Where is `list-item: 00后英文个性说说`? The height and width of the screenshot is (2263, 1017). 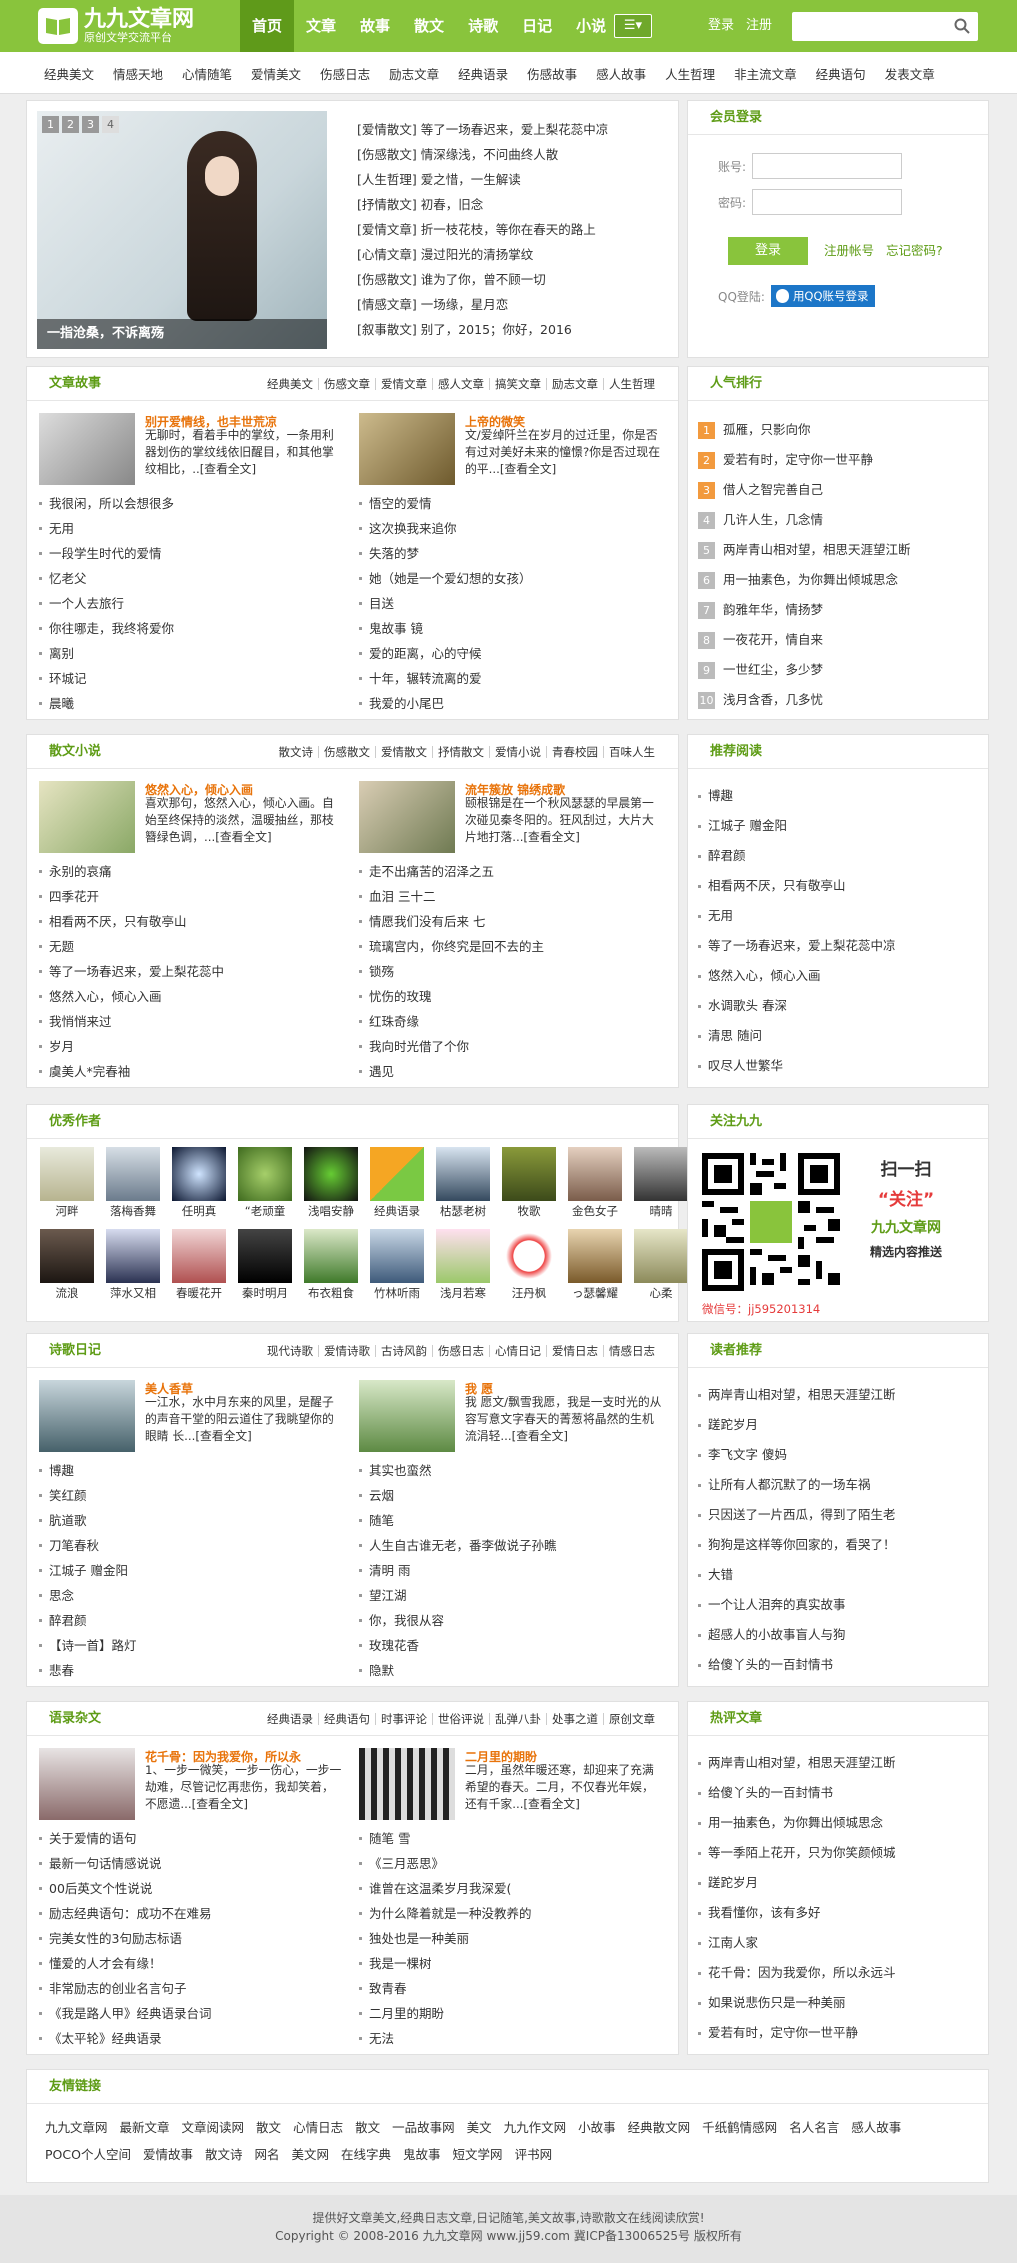
list-item: 00后英文个性说说 is located at coordinates (194, 1888).